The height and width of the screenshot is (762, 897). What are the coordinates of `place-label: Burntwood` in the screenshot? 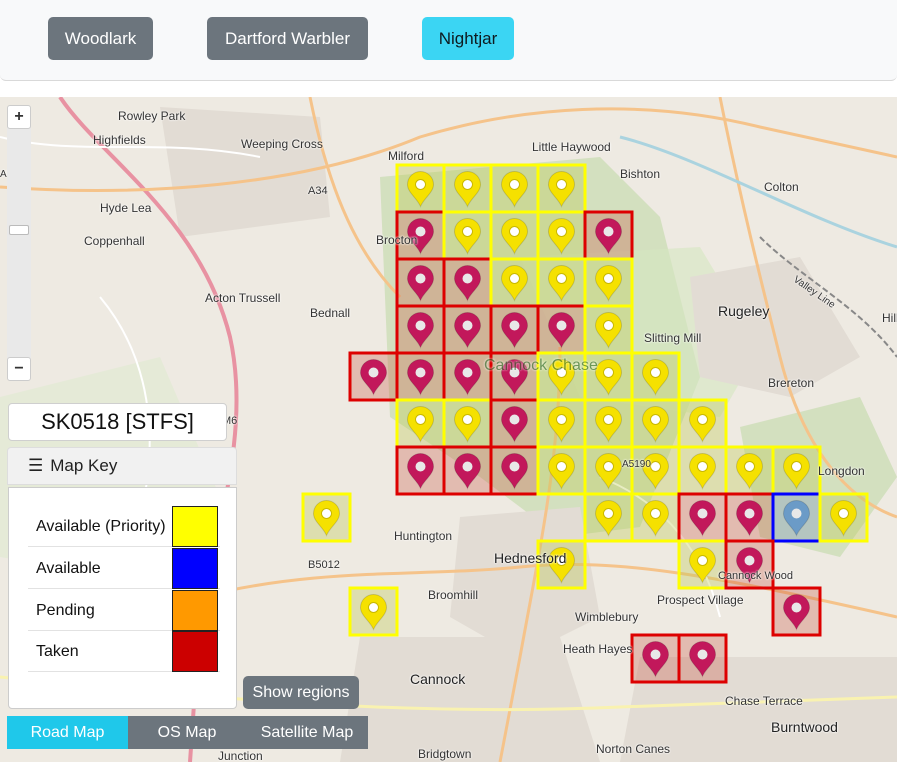 It's located at (804, 727).